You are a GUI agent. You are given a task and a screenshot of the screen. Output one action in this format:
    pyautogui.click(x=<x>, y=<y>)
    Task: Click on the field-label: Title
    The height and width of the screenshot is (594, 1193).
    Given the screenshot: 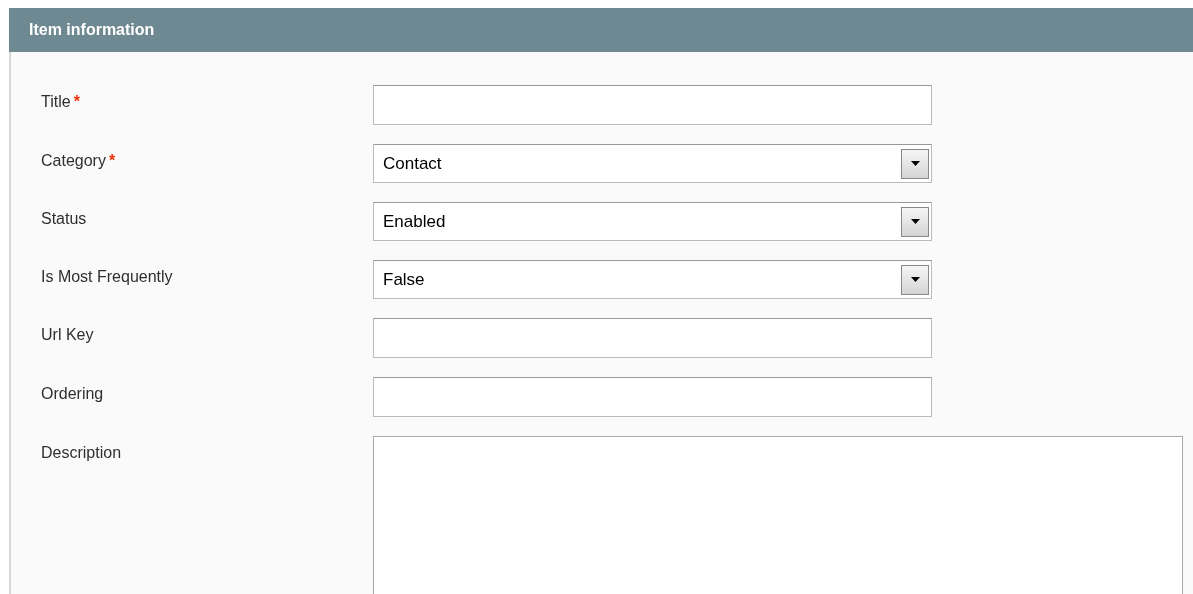 What is the action you would take?
    pyautogui.click(x=56, y=101)
    